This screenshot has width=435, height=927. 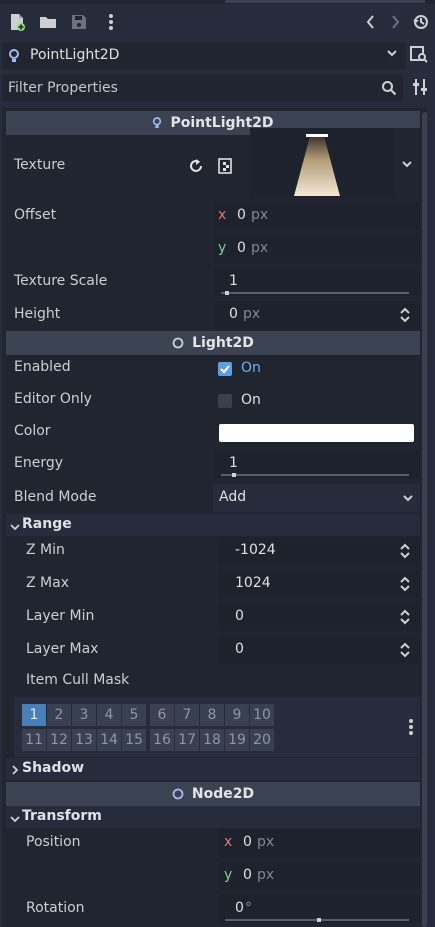 I want to click on light2d-icon, so click(x=178, y=343).